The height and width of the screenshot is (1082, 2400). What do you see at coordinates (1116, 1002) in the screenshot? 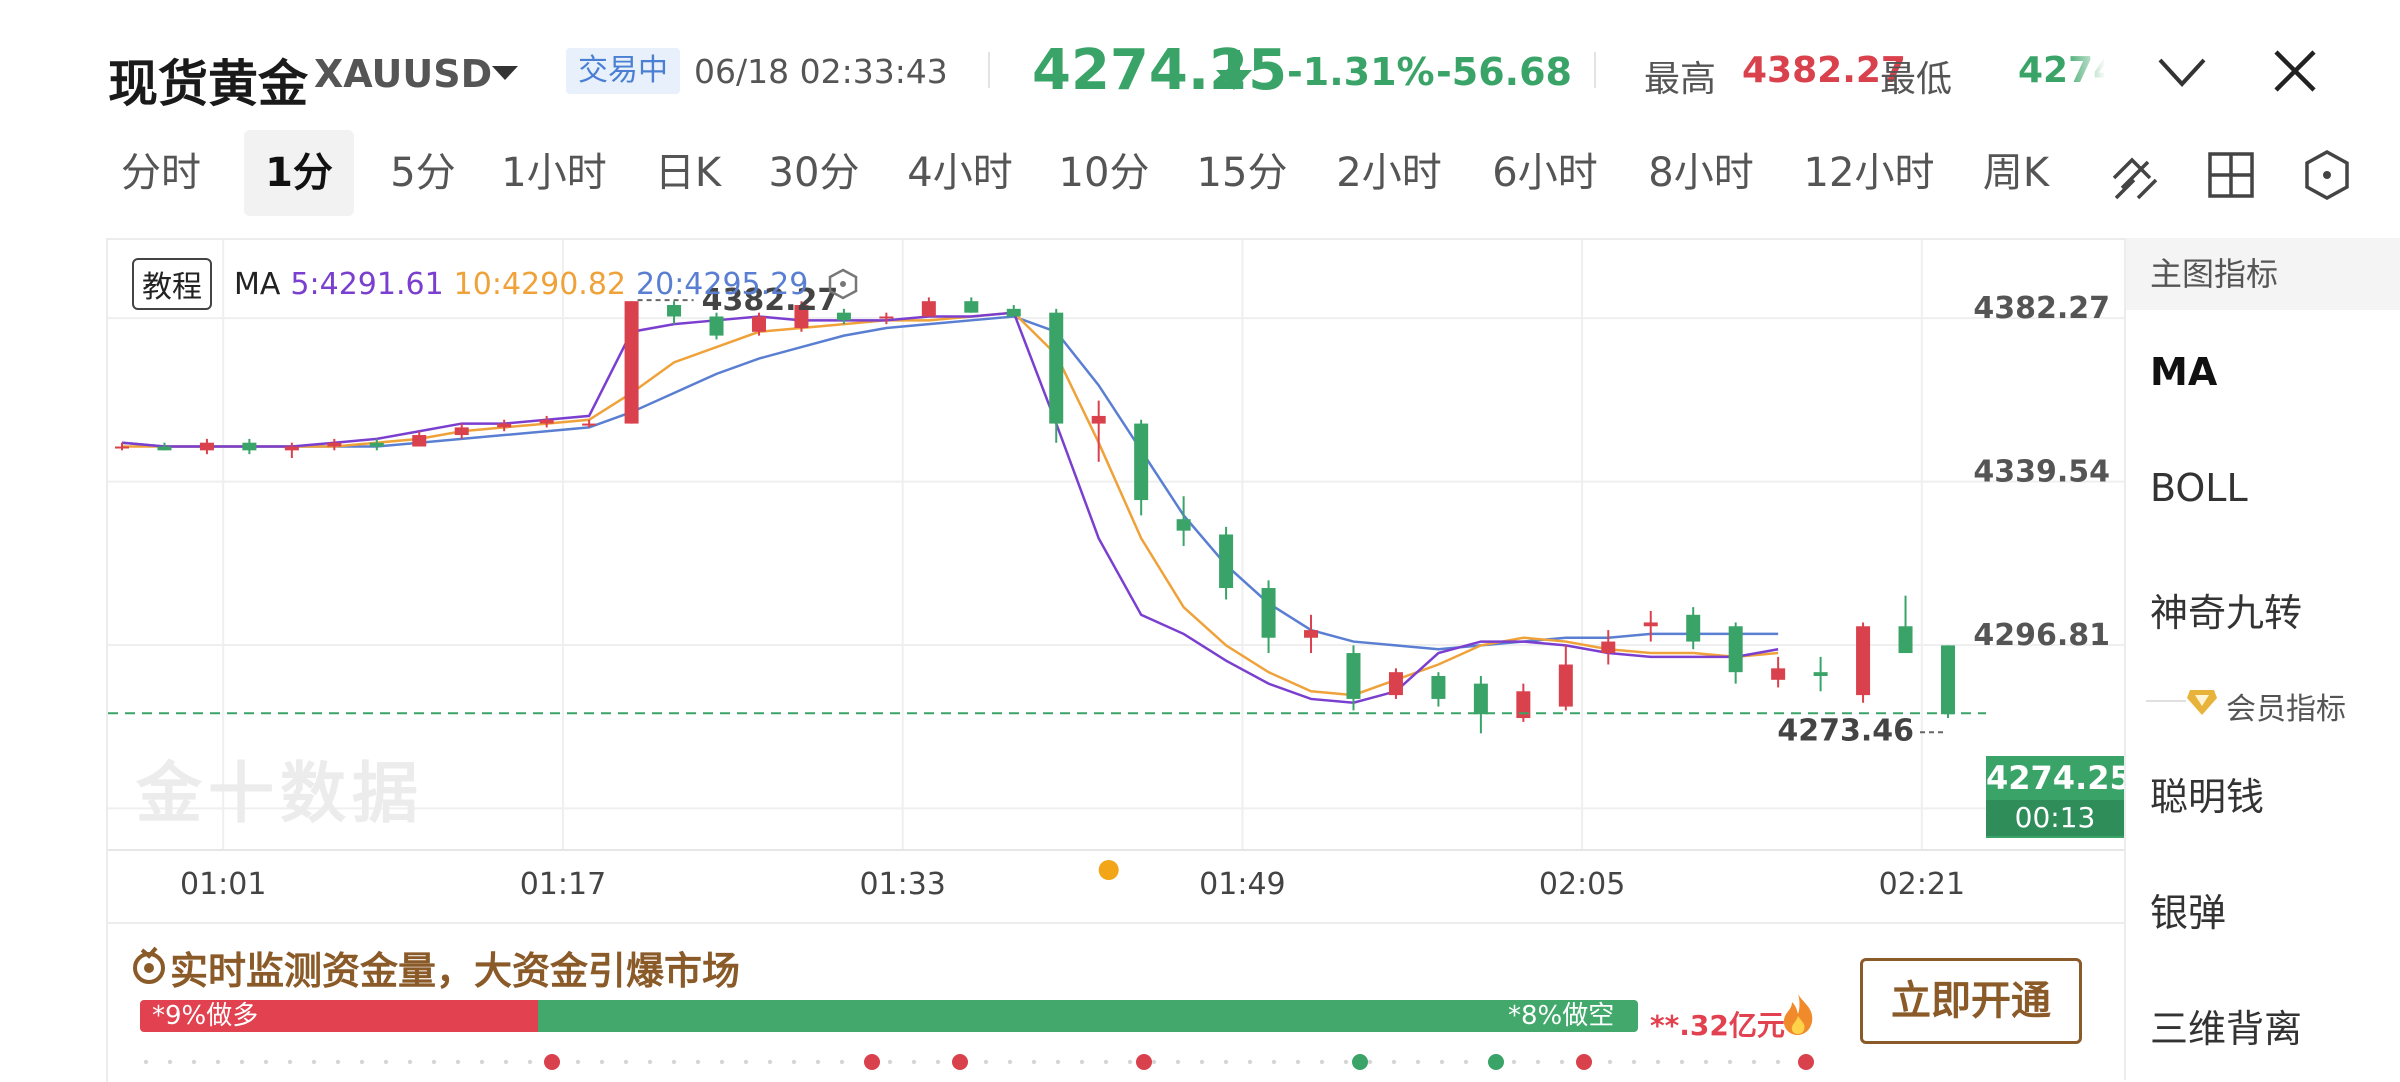
I see `capital-flow-banner: 实时监测资金量，大资金引爆市场 *9%做多 *8%做空 **.32亿元 立即开通` at bounding box center [1116, 1002].